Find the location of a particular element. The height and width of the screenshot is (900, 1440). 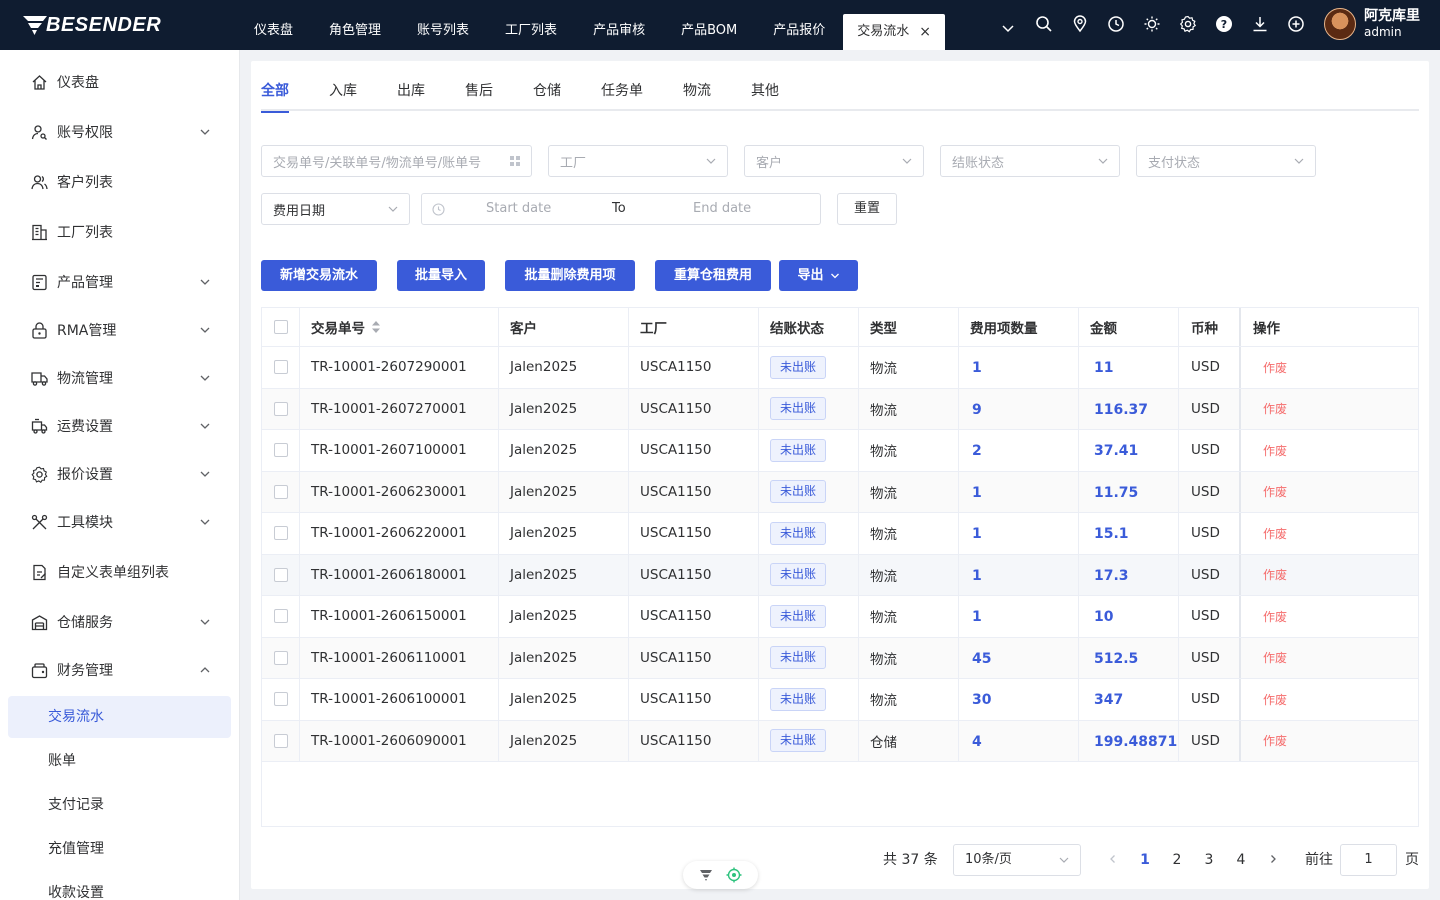

brand-logo: BESENDER is located at coordinates (91, 25).